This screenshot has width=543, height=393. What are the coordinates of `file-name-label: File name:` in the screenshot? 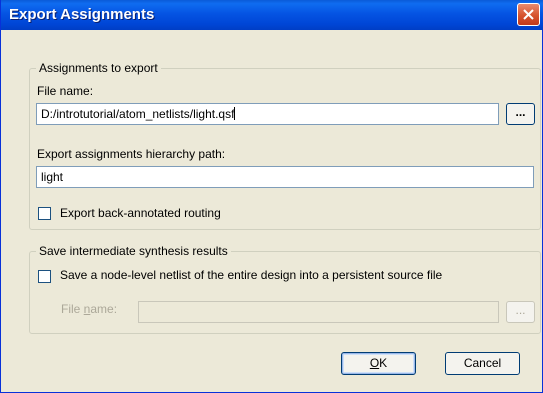 It's located at (65, 91).